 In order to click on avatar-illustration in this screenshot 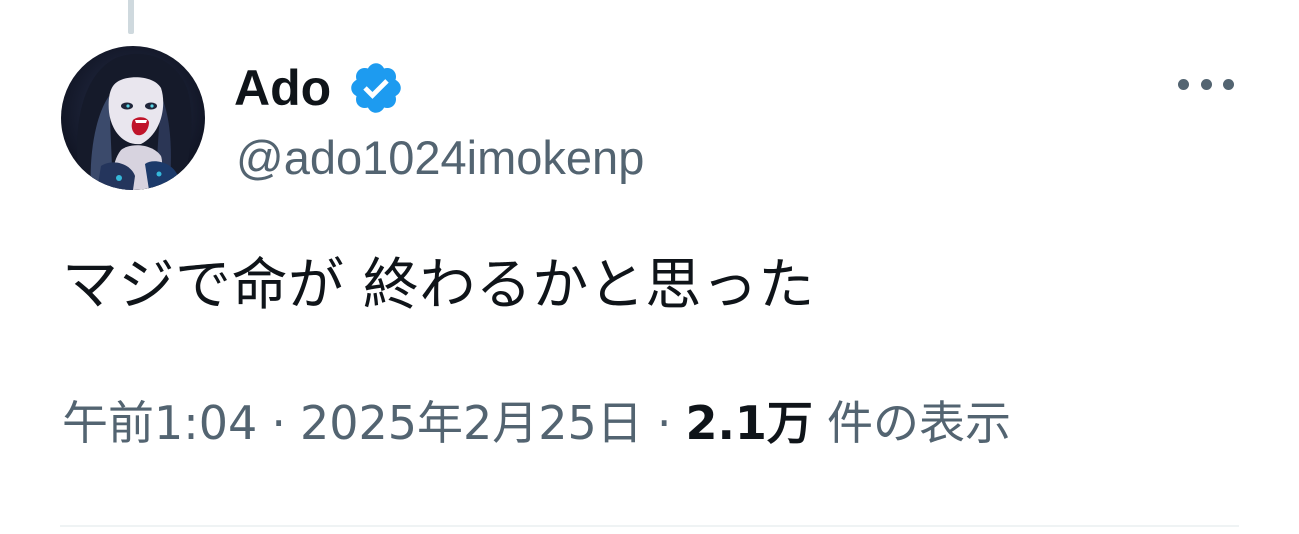, I will do `click(133, 118)`.